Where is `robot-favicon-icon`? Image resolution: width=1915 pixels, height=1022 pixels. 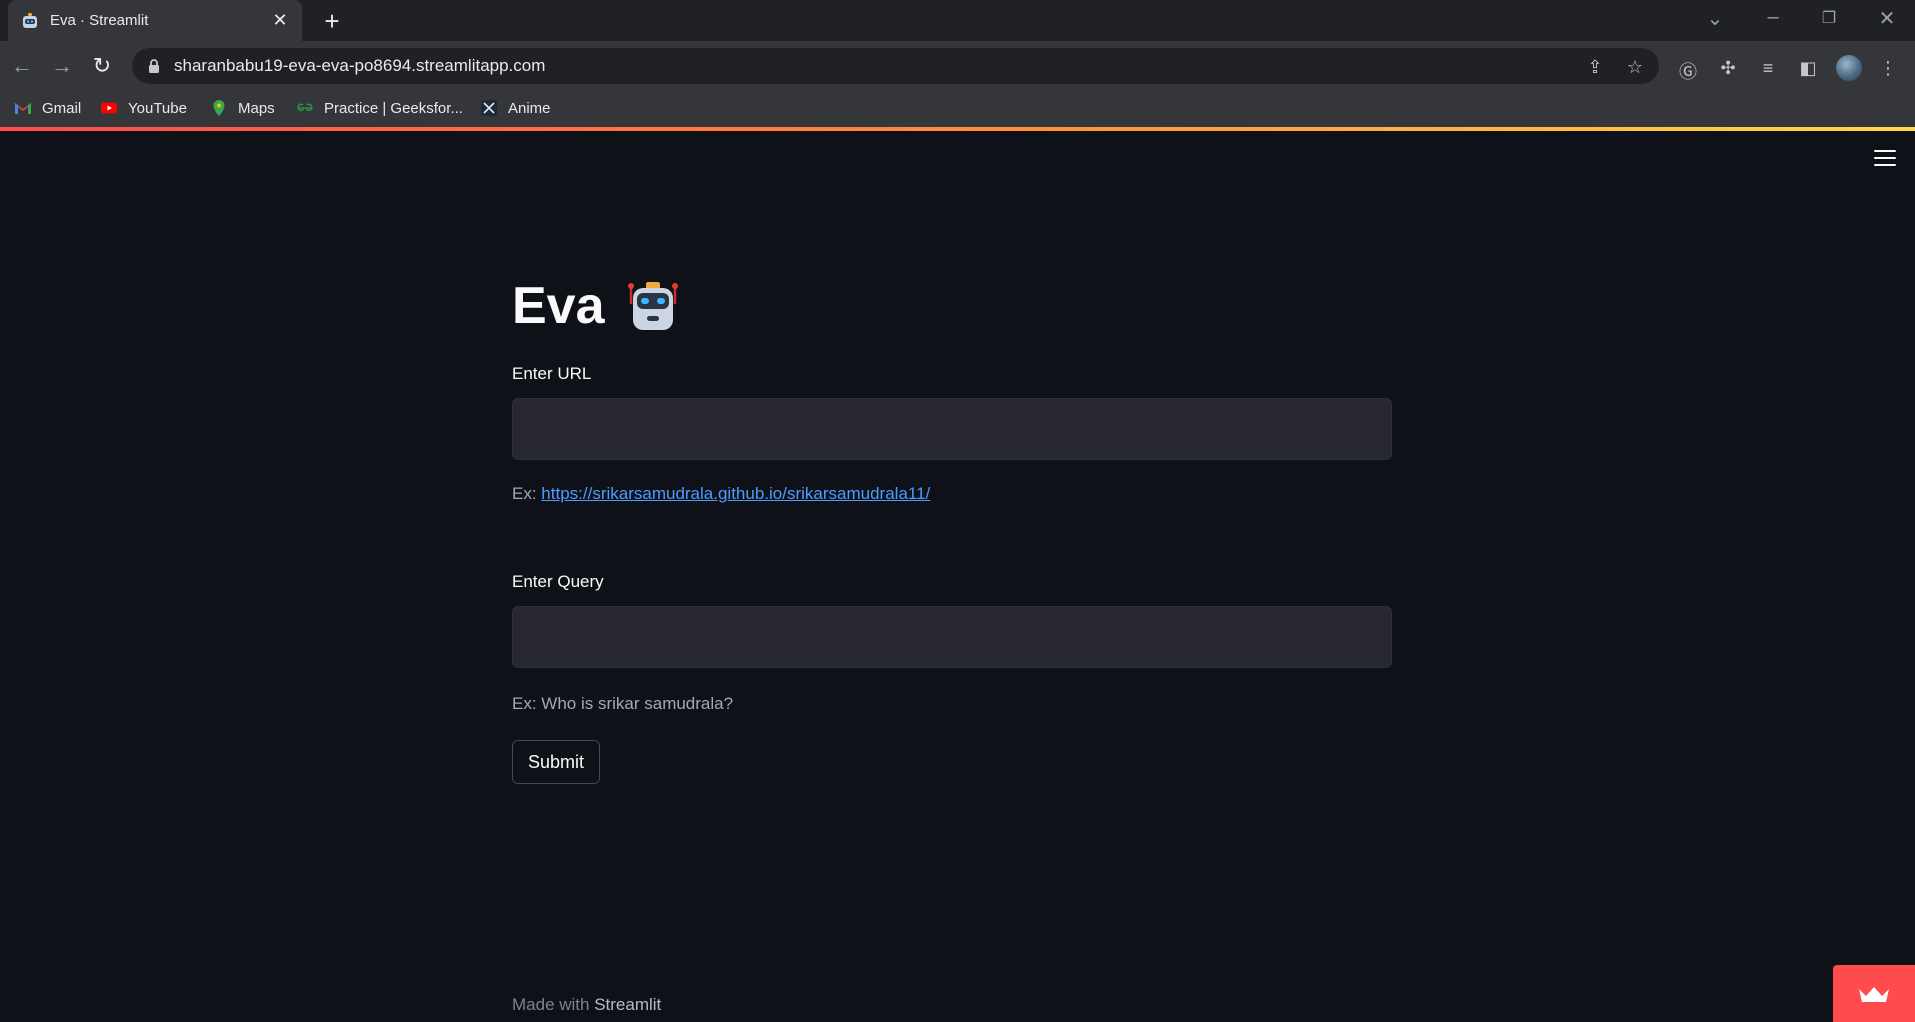
robot-favicon-icon is located at coordinates (30, 20).